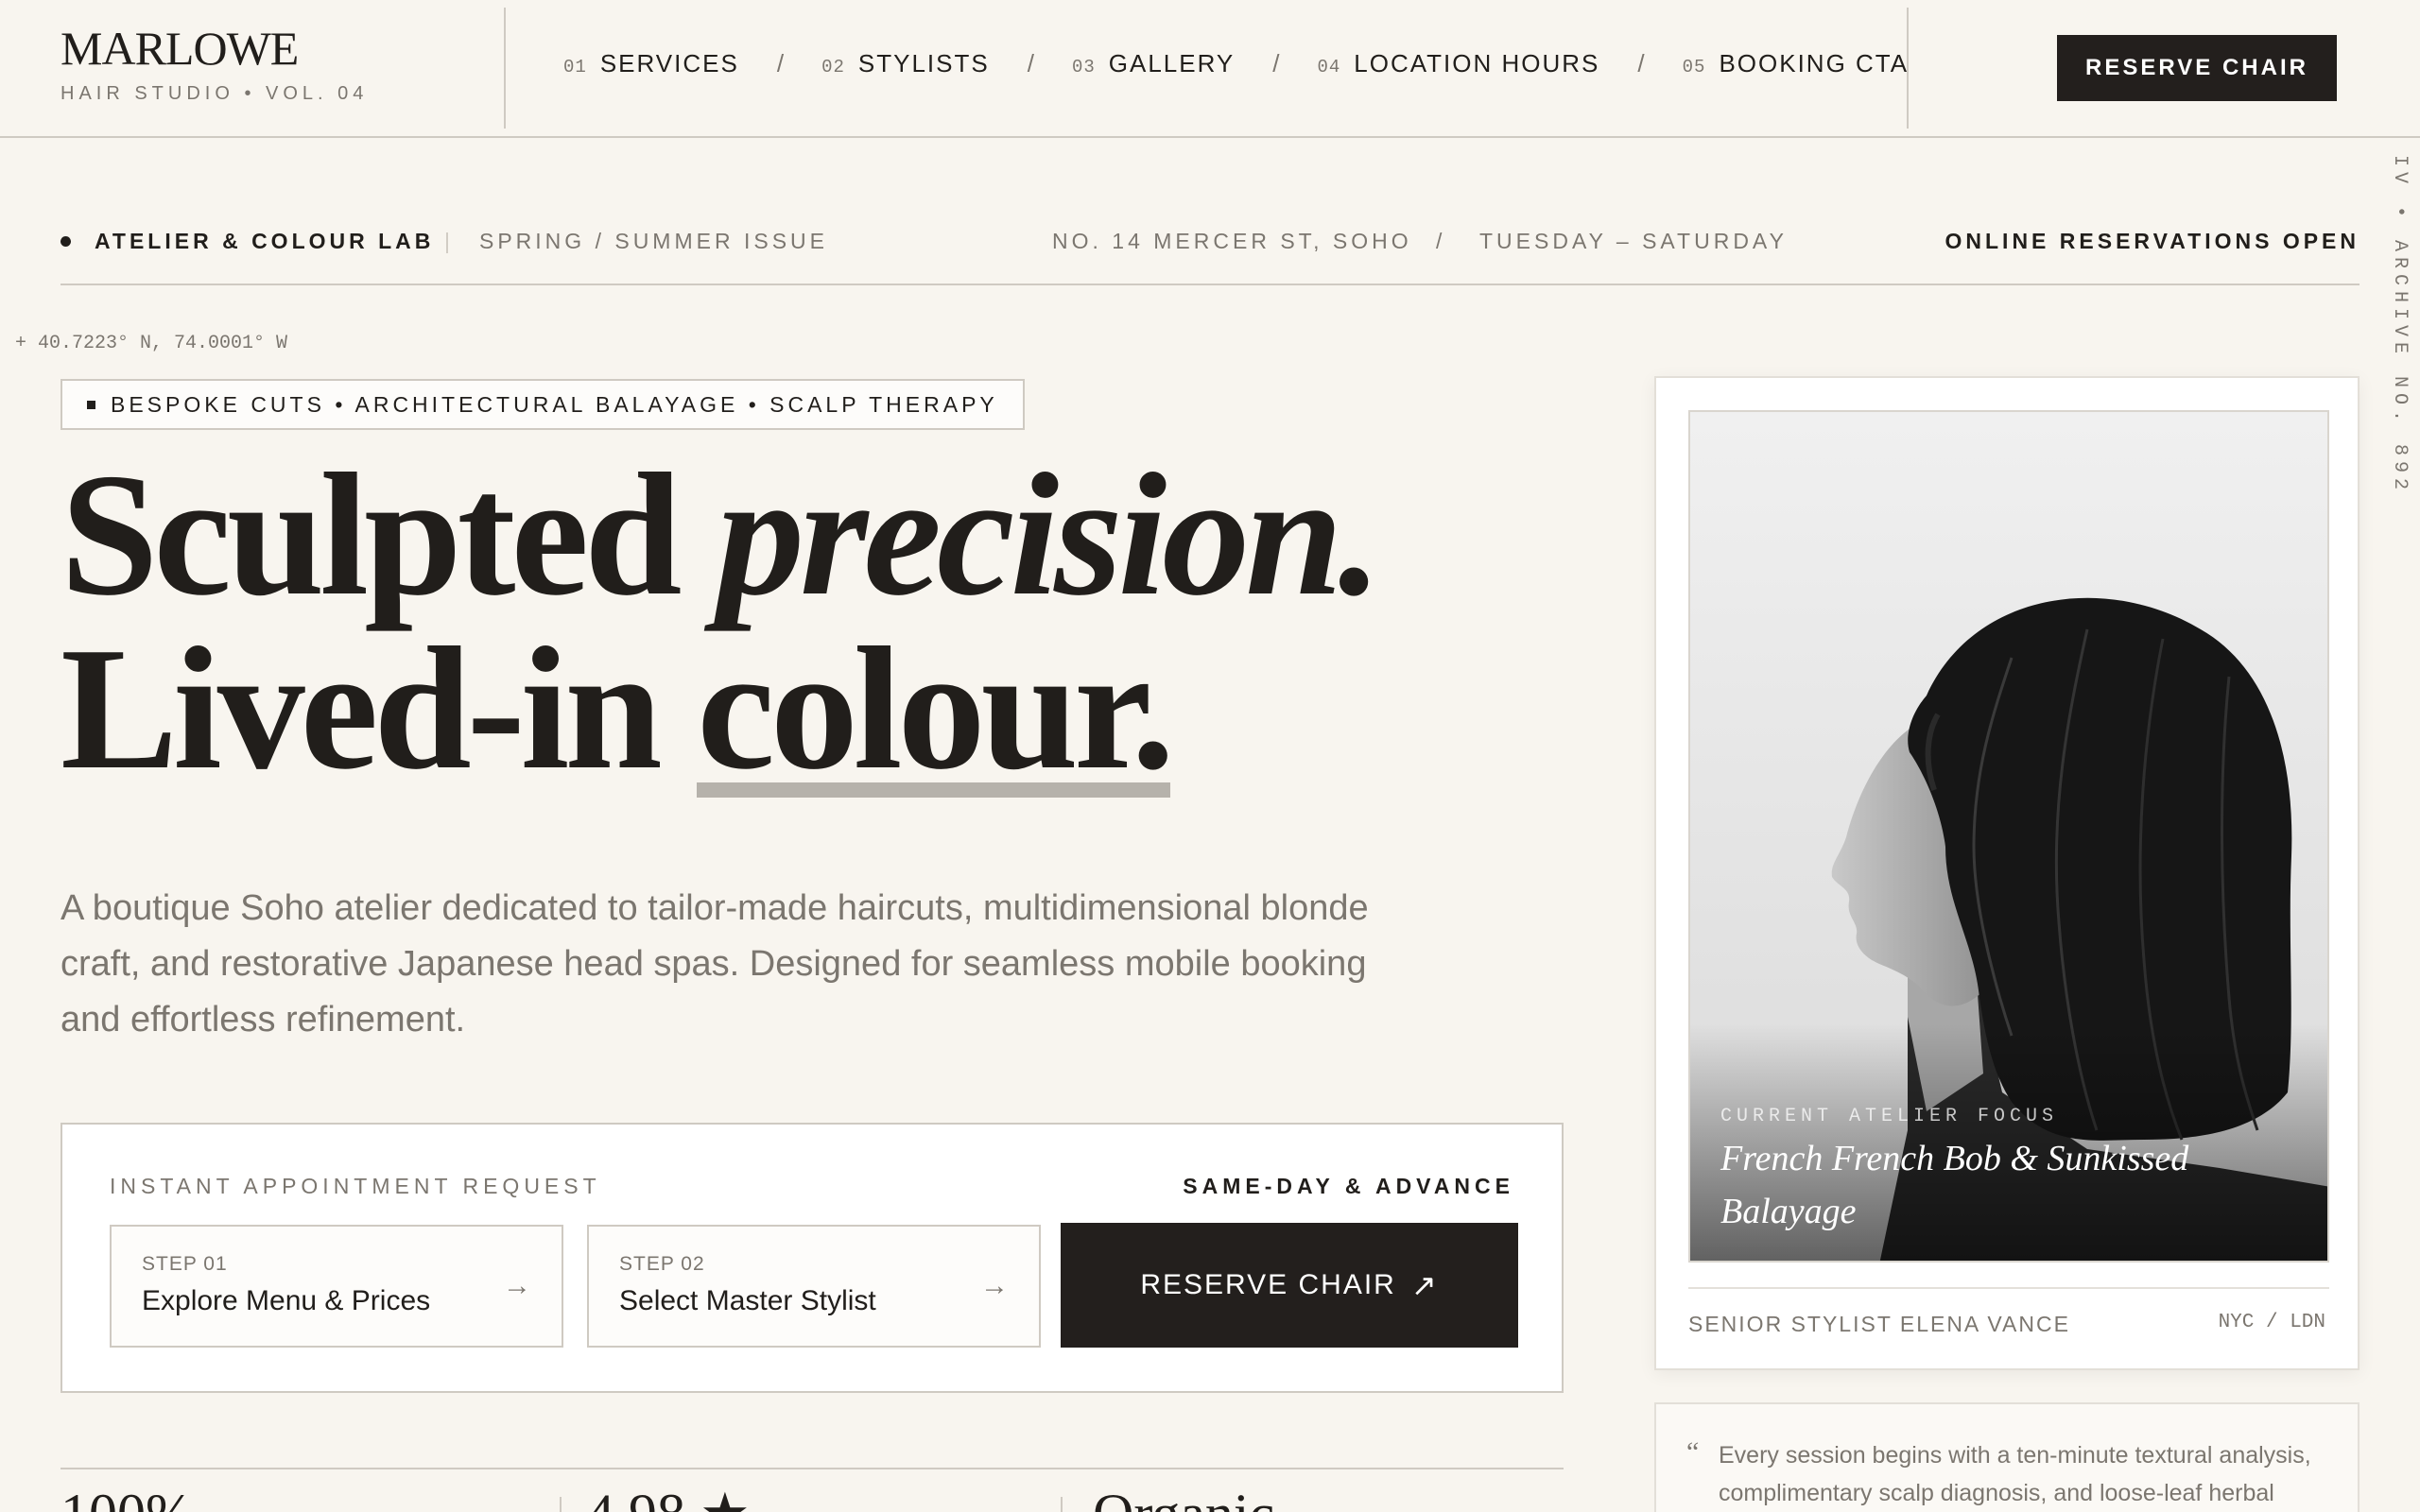 This screenshot has height=1512, width=2420. I want to click on step-select-stylist: STEP 02 Select Master Stylist →, so click(814, 1286).